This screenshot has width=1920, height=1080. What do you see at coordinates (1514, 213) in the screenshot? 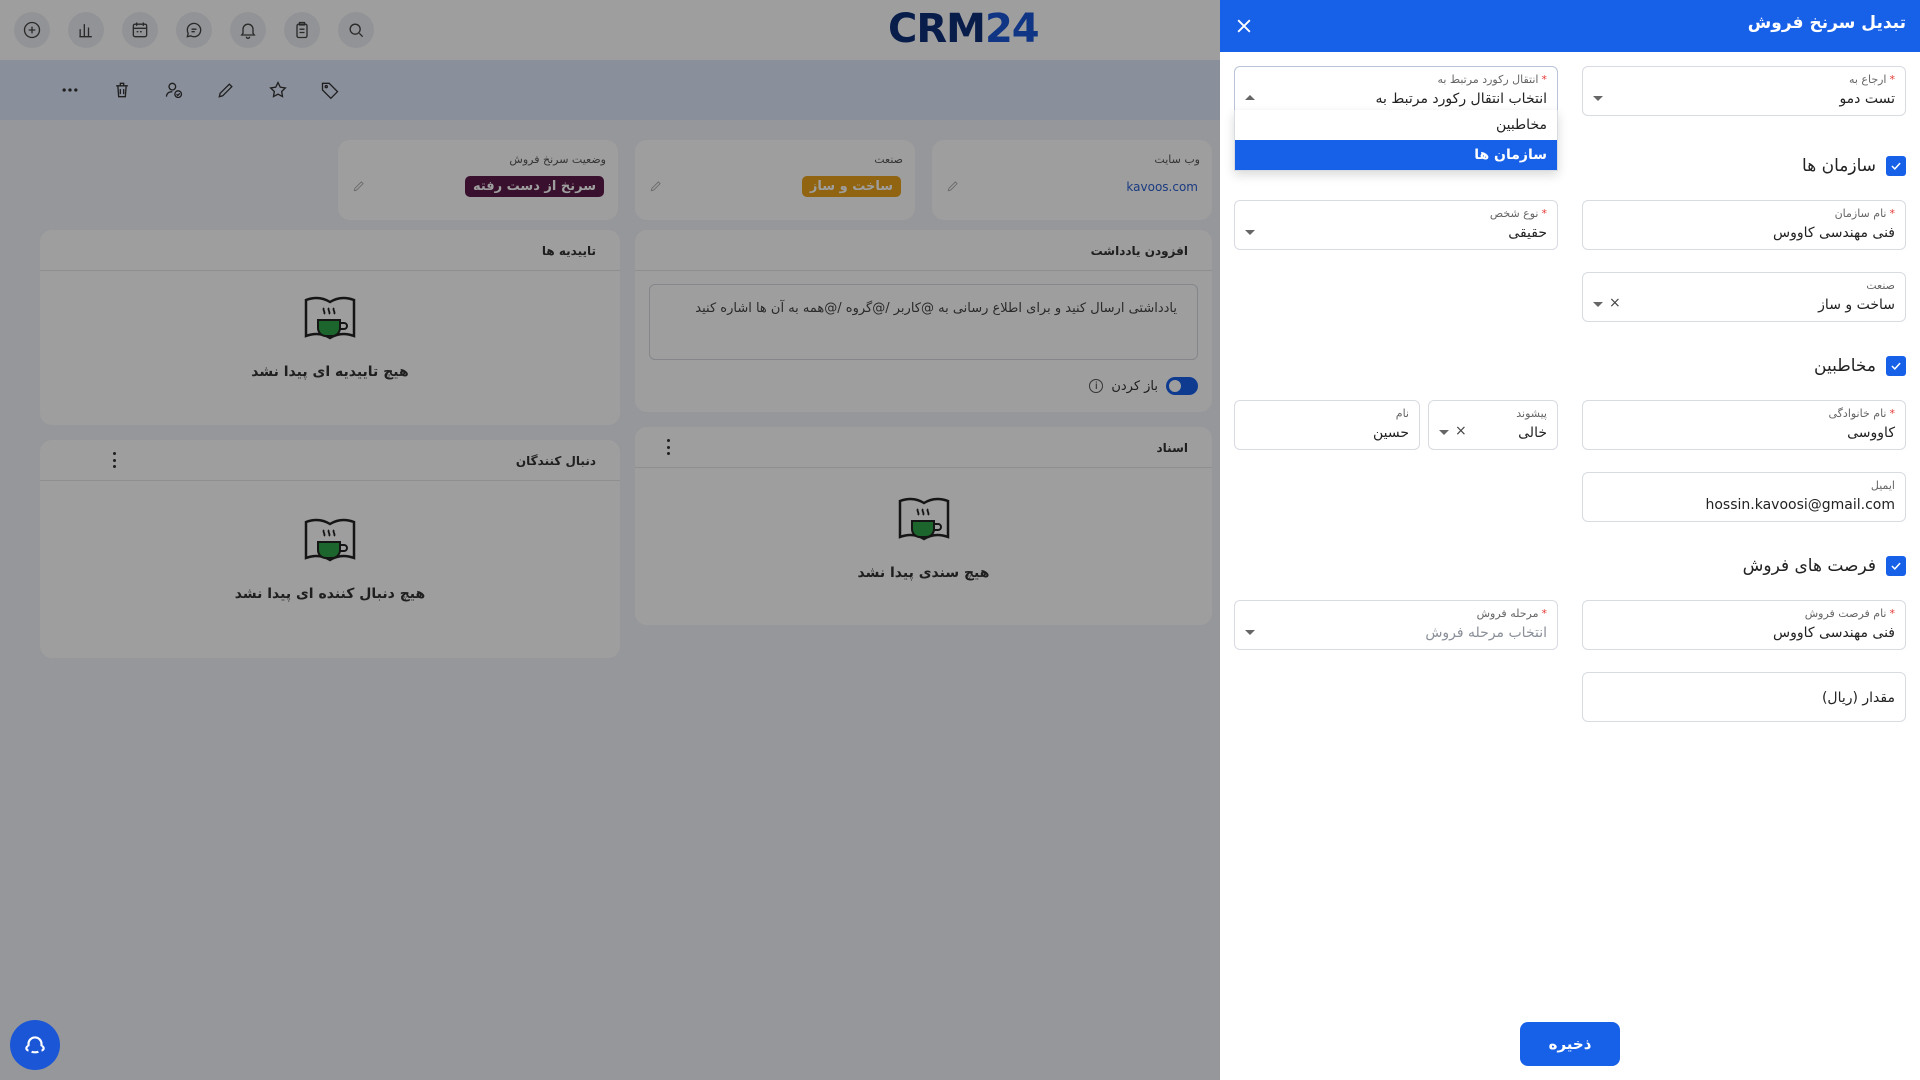
I see `person-type-label-text: نوع شخص` at bounding box center [1514, 213].